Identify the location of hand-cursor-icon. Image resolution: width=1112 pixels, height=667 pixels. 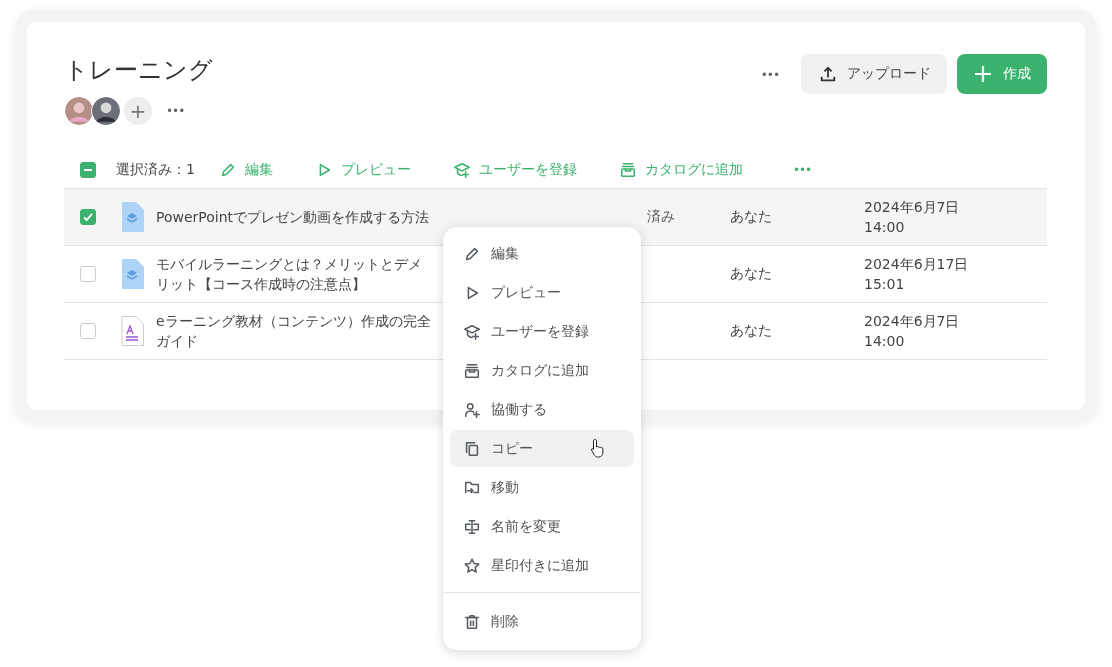
(598, 448).